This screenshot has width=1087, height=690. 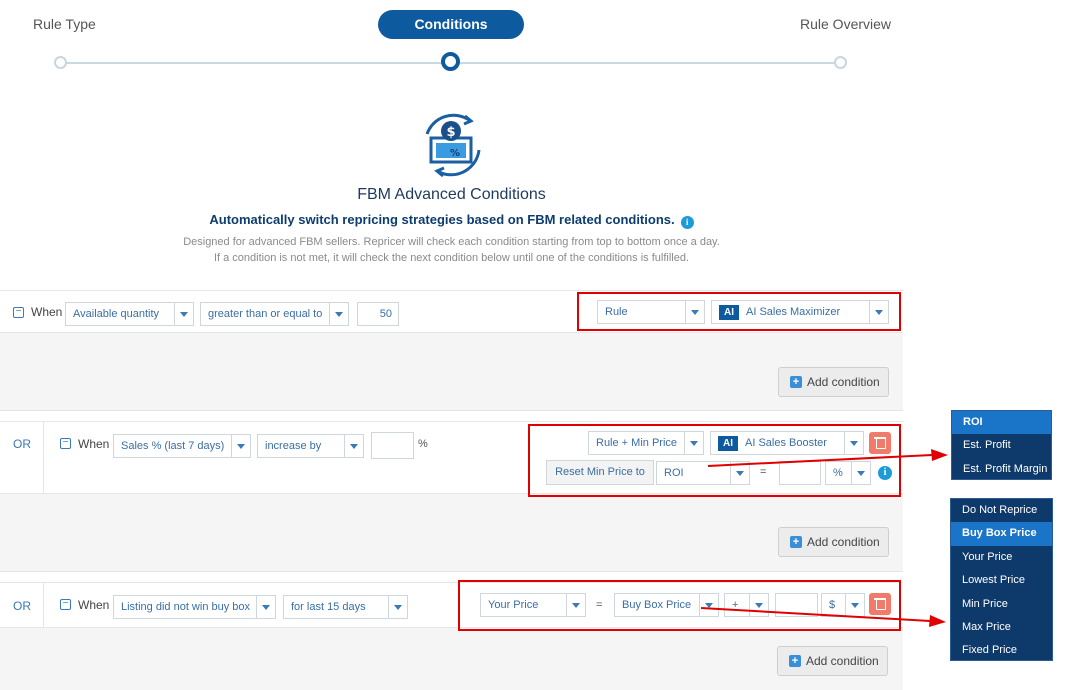 I want to click on dropdown-option-your-price: Your Price, so click(x=1001, y=557).